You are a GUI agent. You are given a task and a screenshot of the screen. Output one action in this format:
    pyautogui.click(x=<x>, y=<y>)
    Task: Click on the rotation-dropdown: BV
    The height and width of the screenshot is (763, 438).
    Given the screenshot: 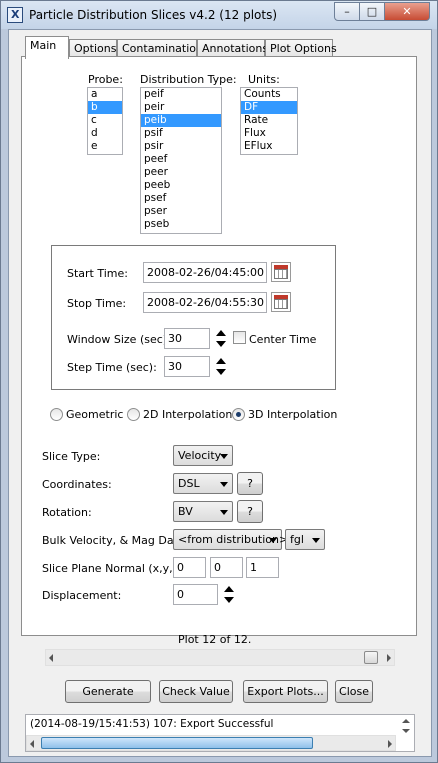 What is the action you would take?
    pyautogui.click(x=203, y=511)
    